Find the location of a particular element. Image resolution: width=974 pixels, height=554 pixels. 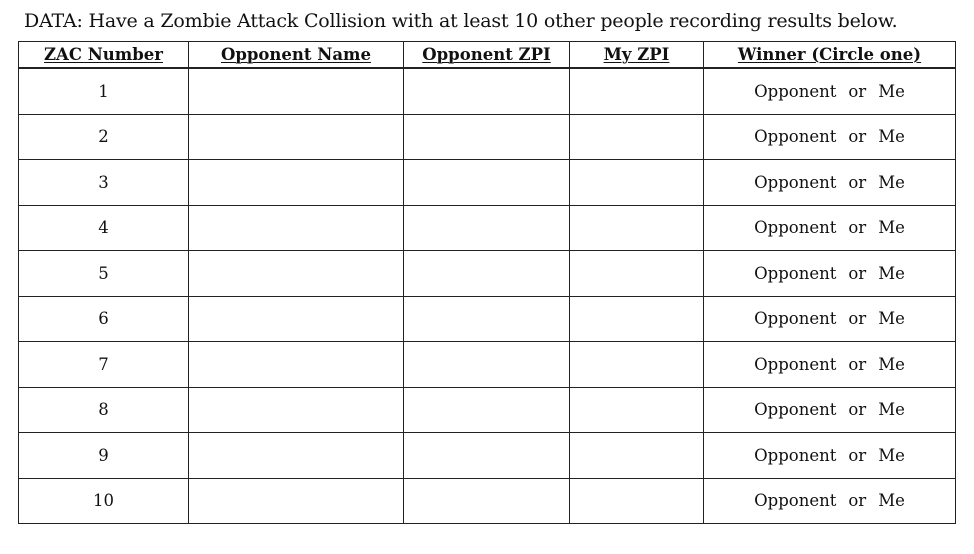

zac-number-cell: 9 is located at coordinates (103, 455).